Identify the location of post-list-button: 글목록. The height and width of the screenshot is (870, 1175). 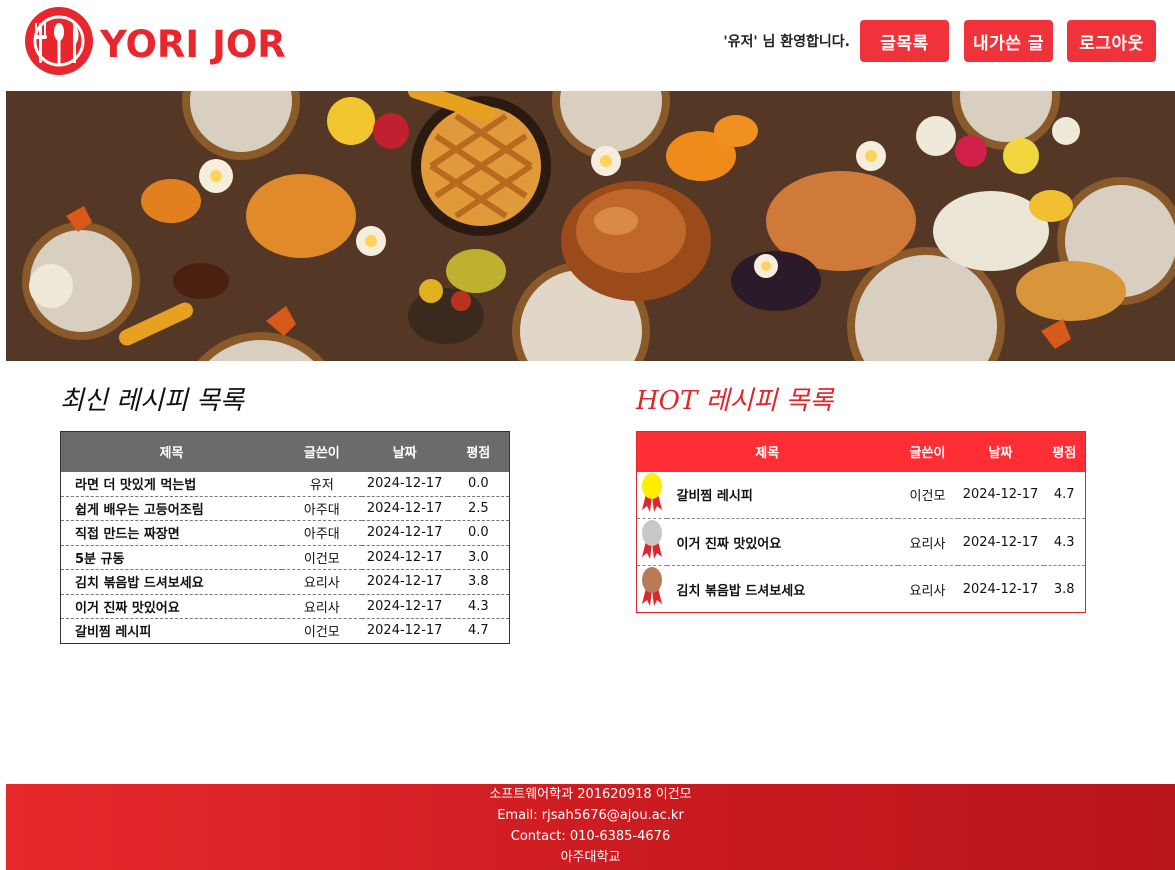
(904, 41).